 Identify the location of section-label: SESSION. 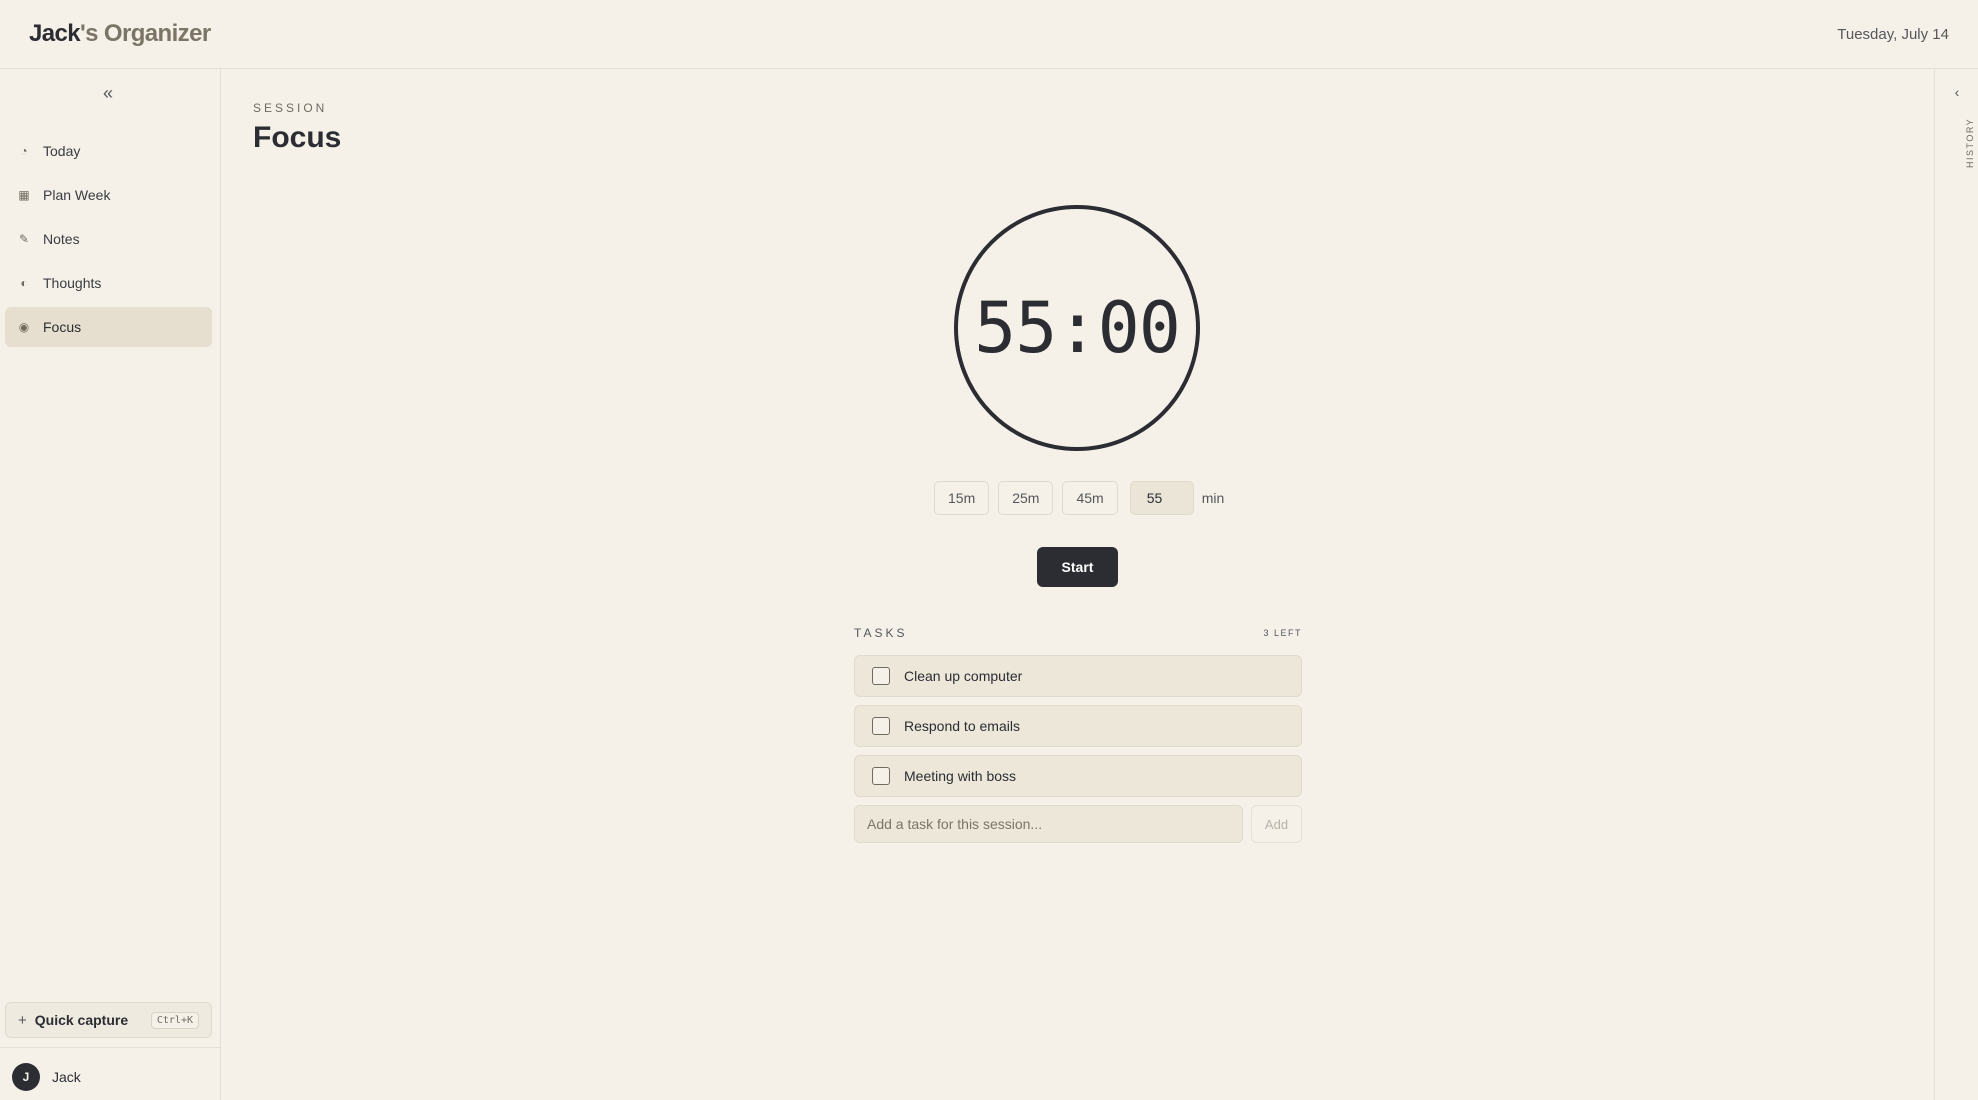
(290, 108).